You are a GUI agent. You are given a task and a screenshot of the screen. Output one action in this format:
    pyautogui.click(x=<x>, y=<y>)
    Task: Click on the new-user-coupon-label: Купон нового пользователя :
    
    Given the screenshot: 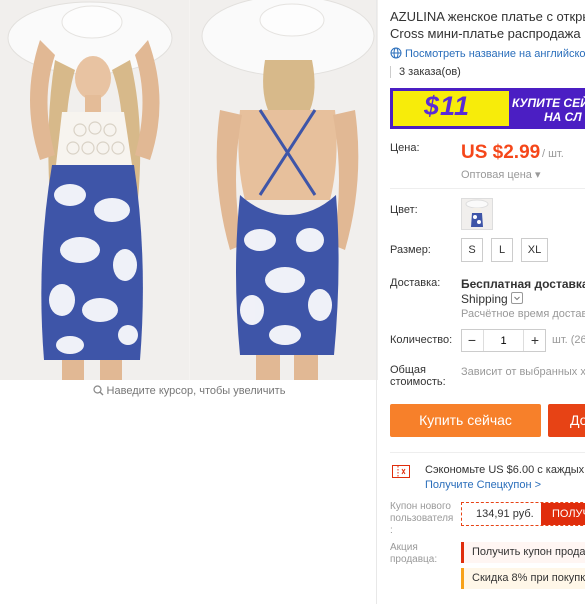 What is the action you would take?
    pyautogui.click(x=421, y=519)
    